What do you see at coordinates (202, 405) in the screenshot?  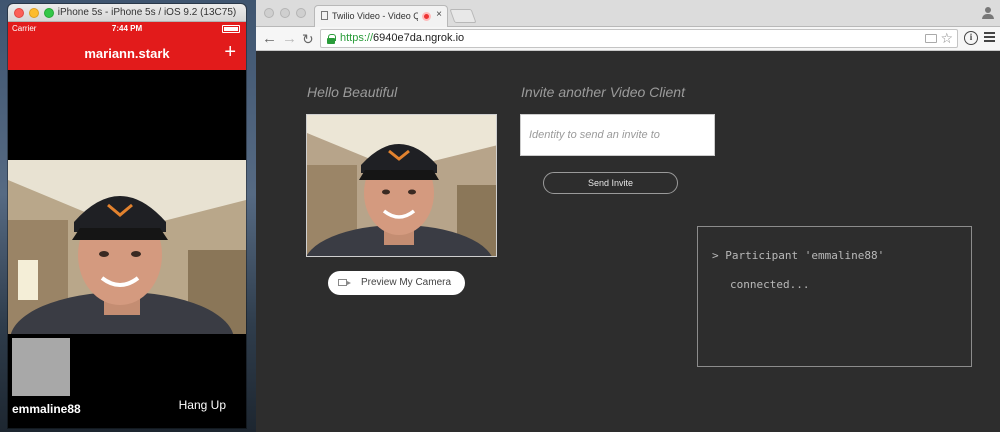 I see `hang-up-button: Hang Up` at bounding box center [202, 405].